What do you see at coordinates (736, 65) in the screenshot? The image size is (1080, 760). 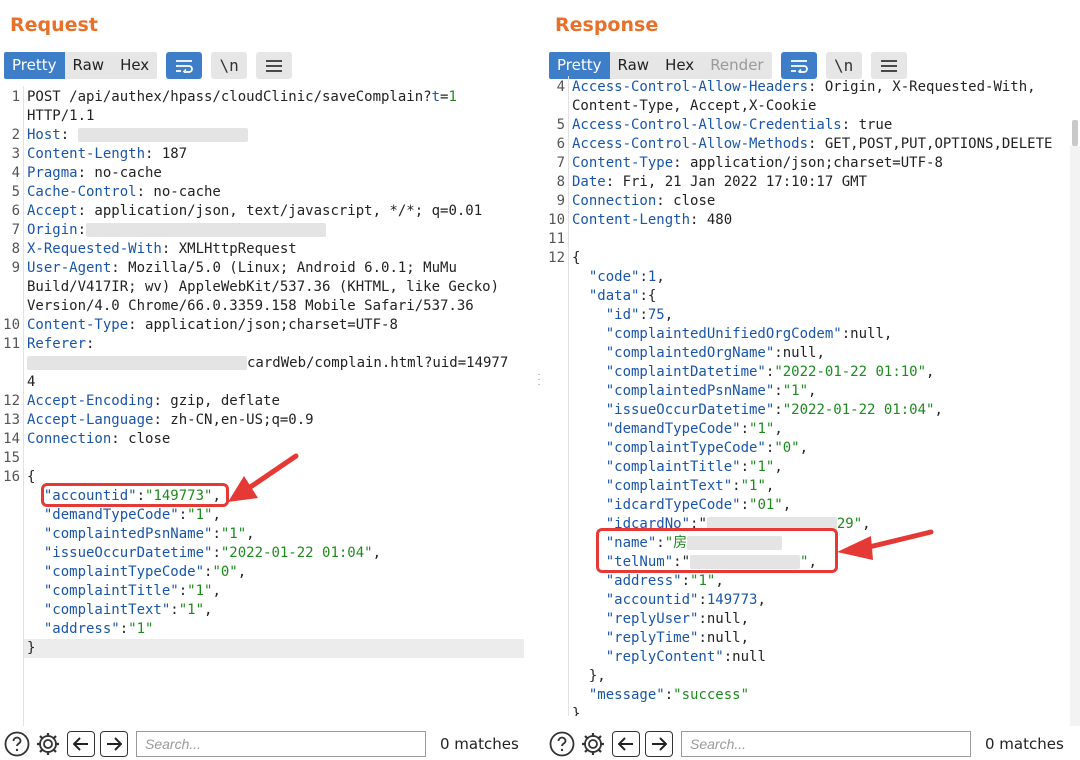 I see `tab-render: Render` at bounding box center [736, 65].